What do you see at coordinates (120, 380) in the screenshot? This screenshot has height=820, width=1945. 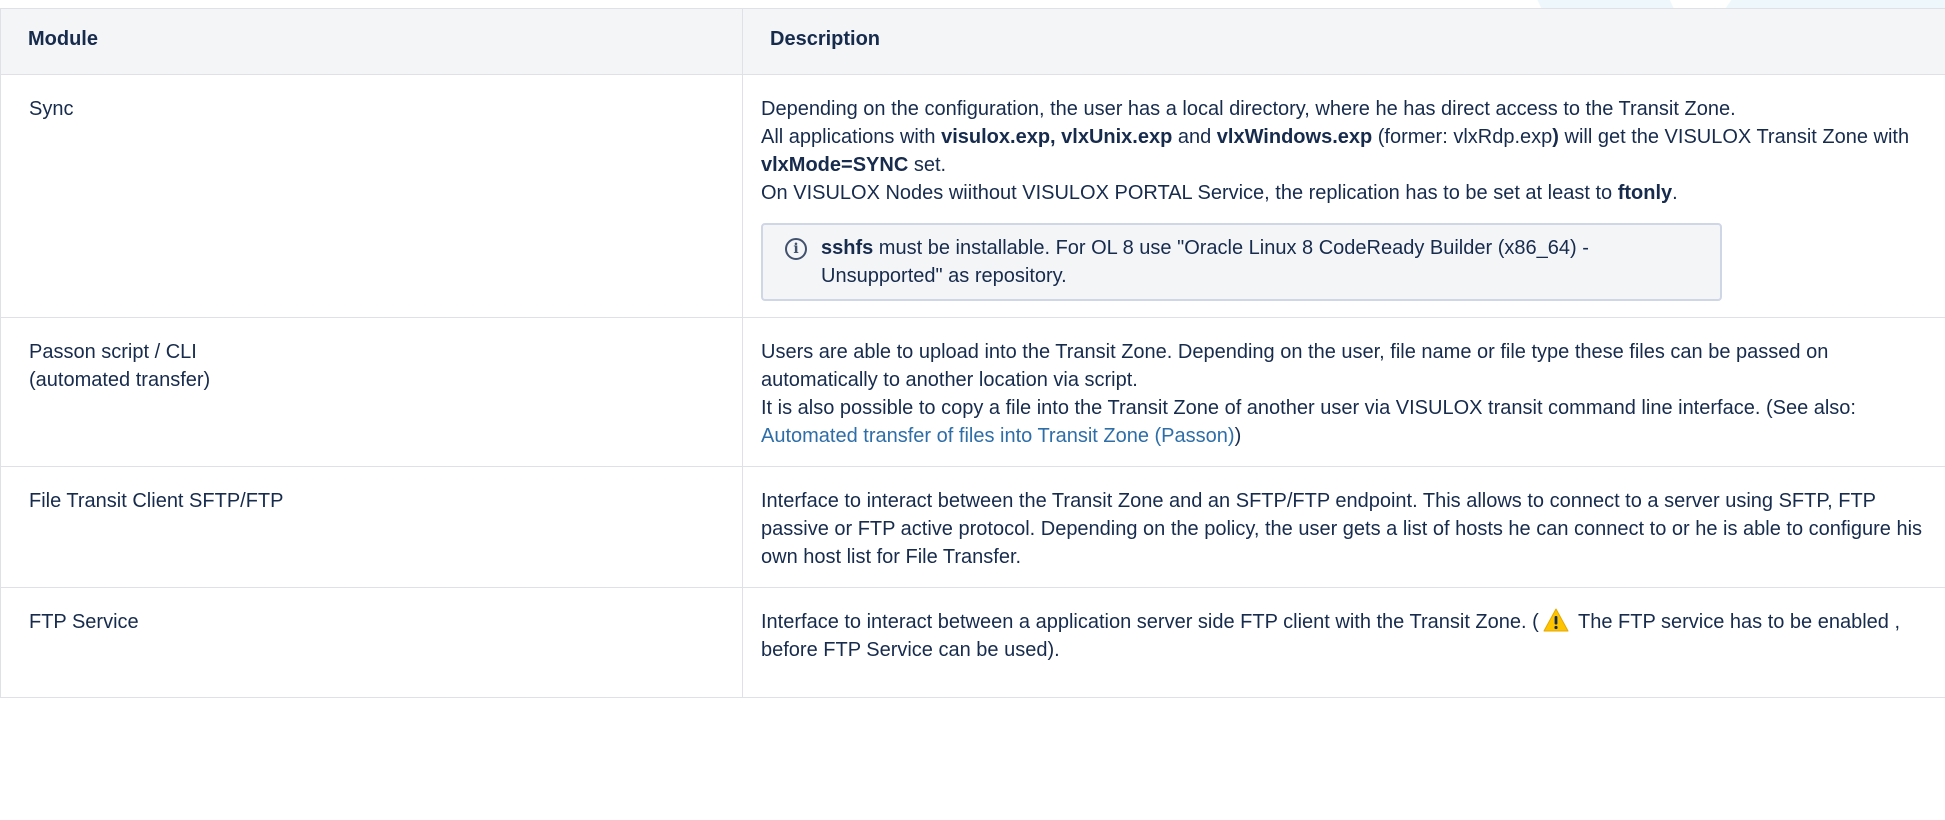 I see `module-subtitle: (automated transfer)` at bounding box center [120, 380].